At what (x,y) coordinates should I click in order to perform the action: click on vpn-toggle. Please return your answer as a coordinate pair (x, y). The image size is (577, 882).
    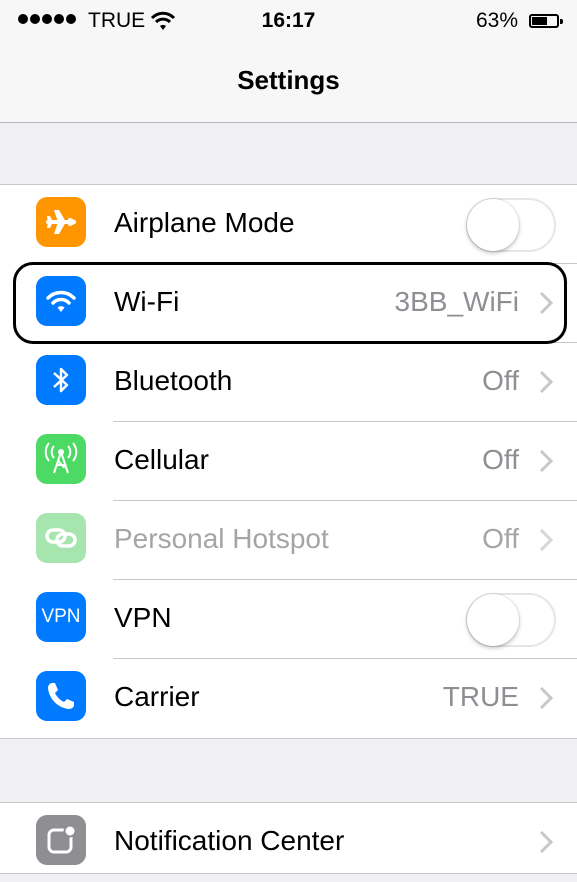
    Looking at the image, I should click on (511, 620).